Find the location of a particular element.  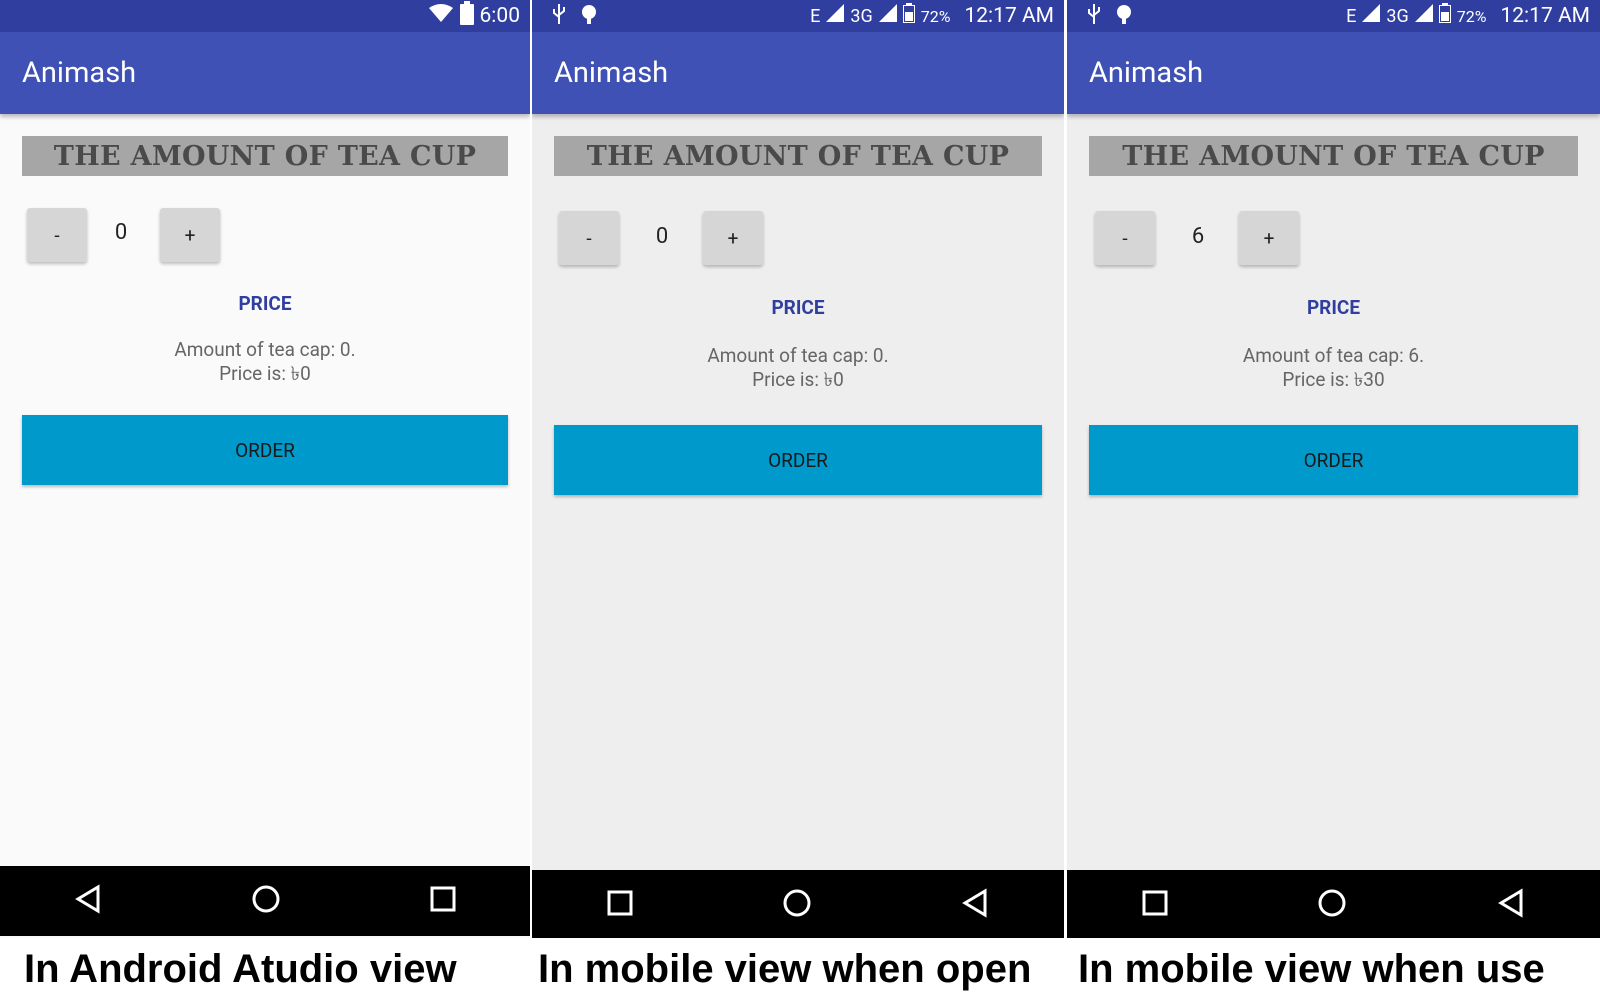

quantity-value: 6 is located at coordinates (1198, 236).